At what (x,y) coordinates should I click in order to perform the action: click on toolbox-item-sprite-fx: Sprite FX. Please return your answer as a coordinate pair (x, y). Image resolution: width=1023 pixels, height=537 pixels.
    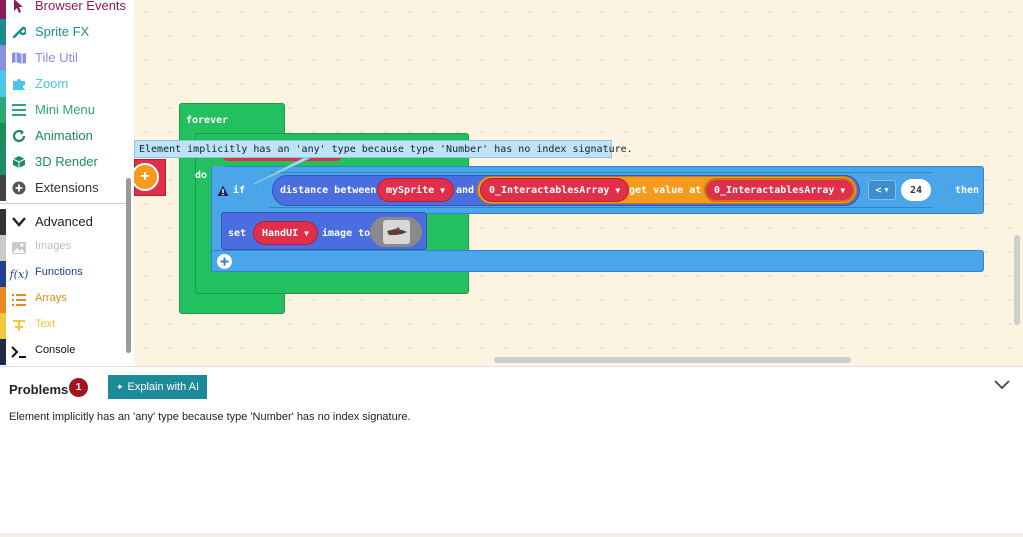
    Looking at the image, I should click on (64, 32).